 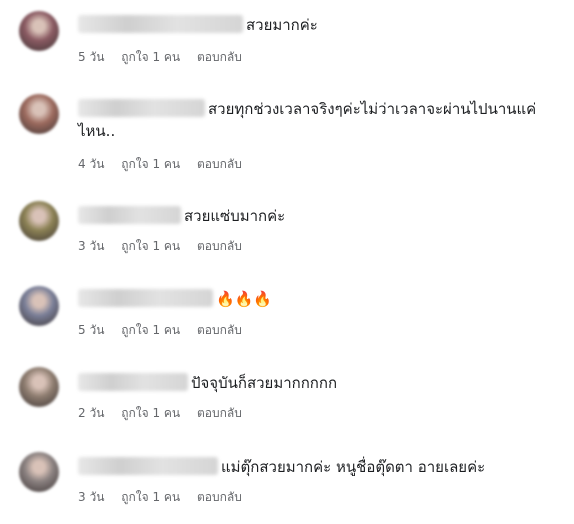 I want to click on comment-text: สวยแซ่บมากค่ะ, so click(x=235, y=216).